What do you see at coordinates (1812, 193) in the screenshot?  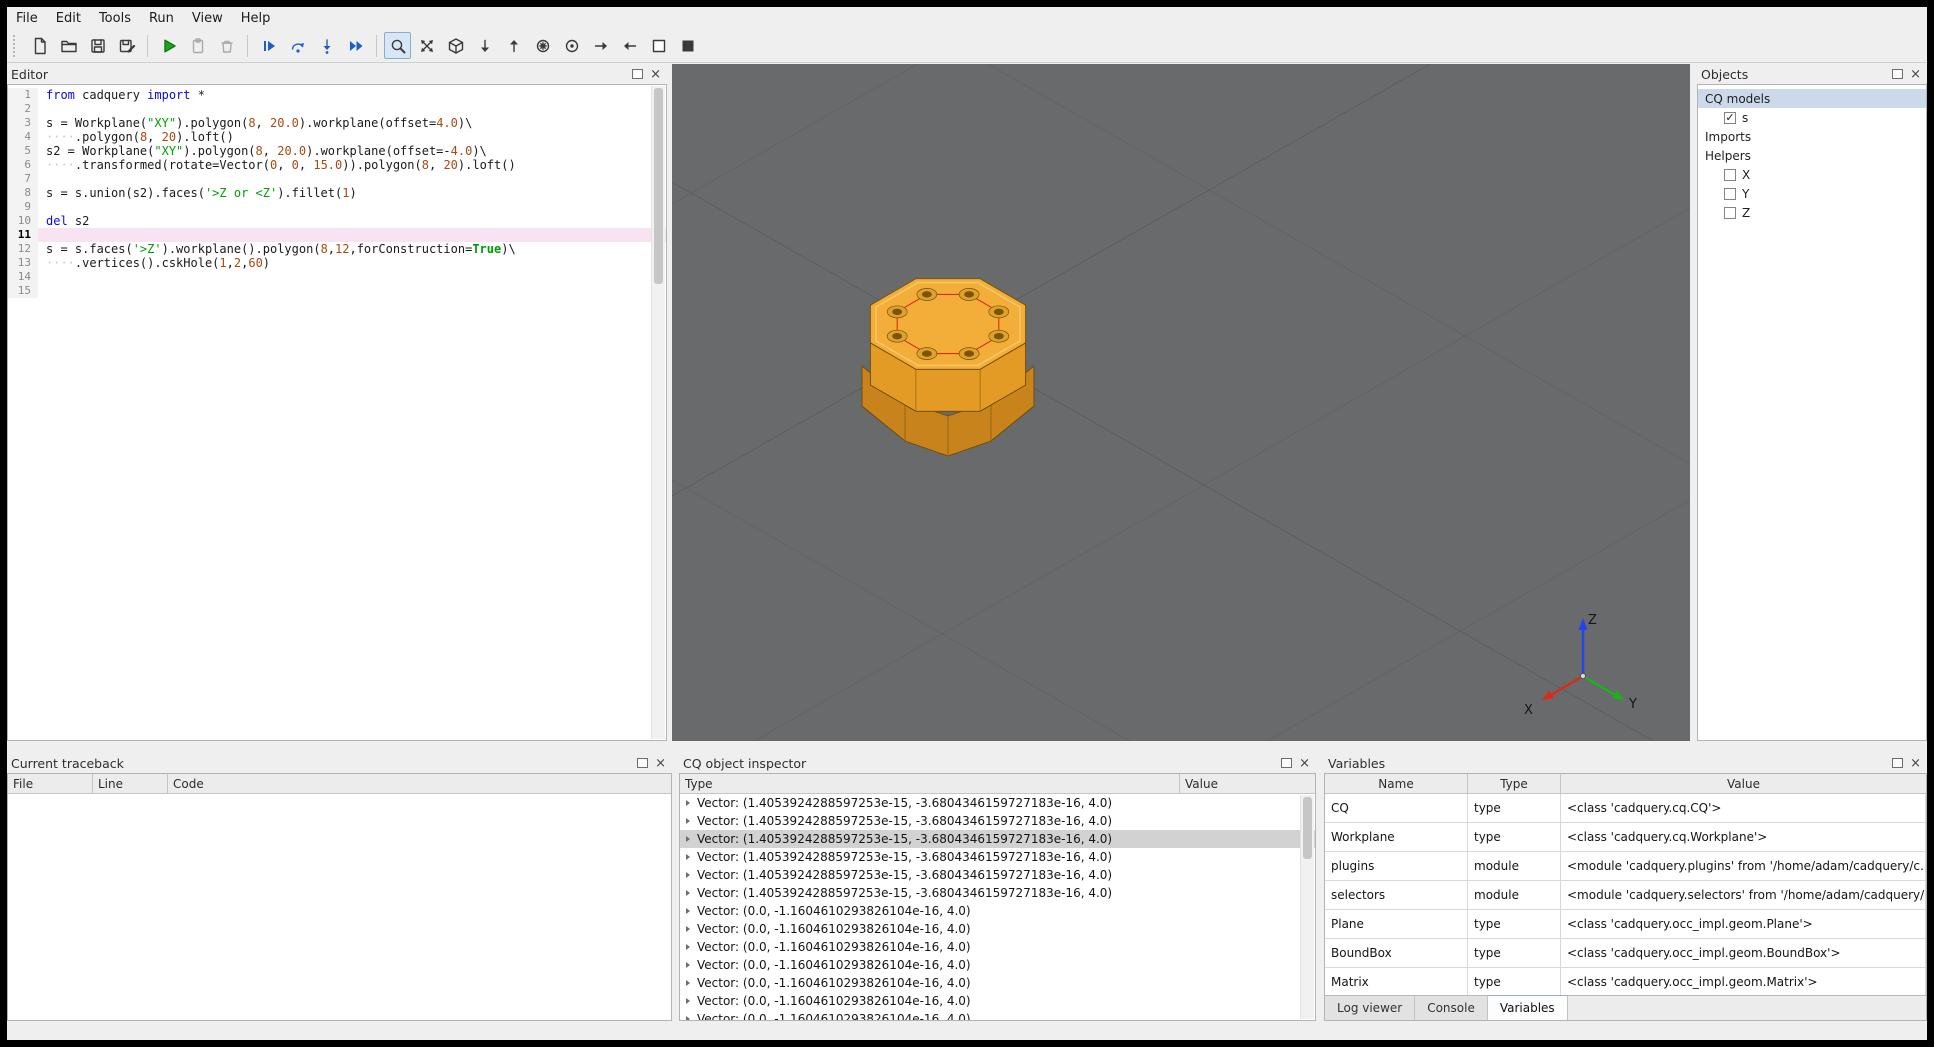 I see `tree-item-y: Y` at bounding box center [1812, 193].